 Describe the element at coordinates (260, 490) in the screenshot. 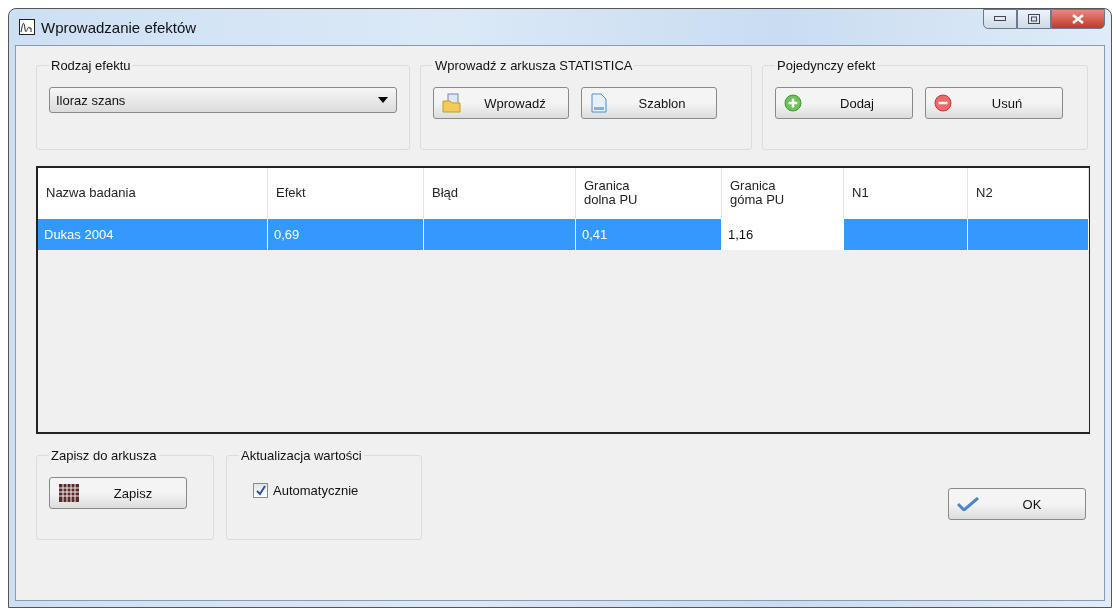

I see `checkbox` at that location.